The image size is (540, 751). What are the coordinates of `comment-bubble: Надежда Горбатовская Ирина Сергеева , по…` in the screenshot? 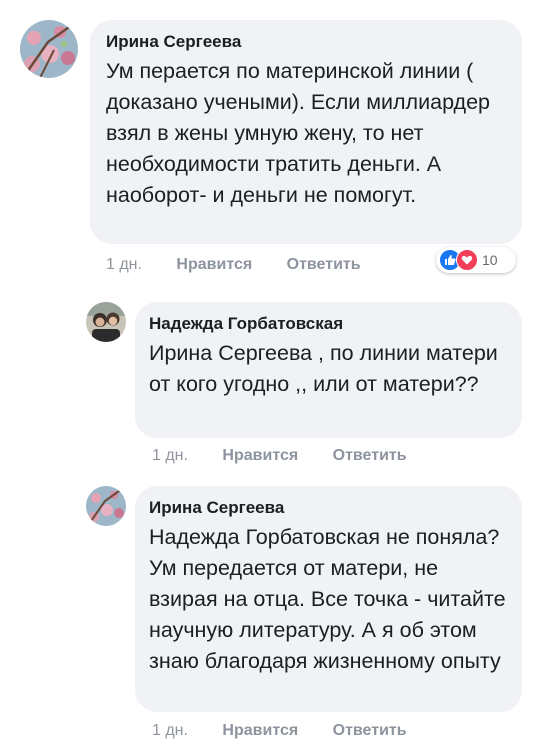 It's located at (328, 370).